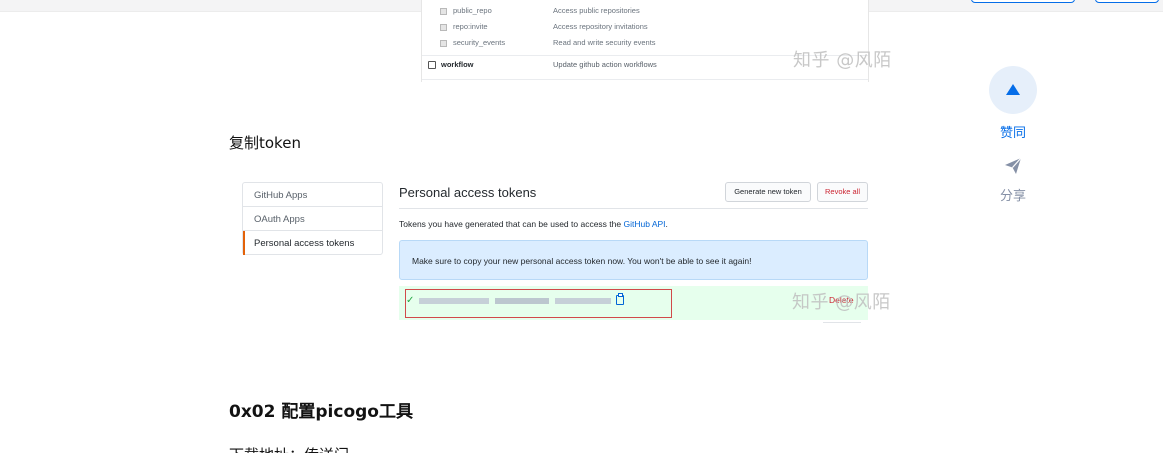 This screenshot has width=1163, height=453. What do you see at coordinates (312, 243) in the screenshot?
I see `sidebar-item-personal-access-tokens: Personal access tokens` at bounding box center [312, 243].